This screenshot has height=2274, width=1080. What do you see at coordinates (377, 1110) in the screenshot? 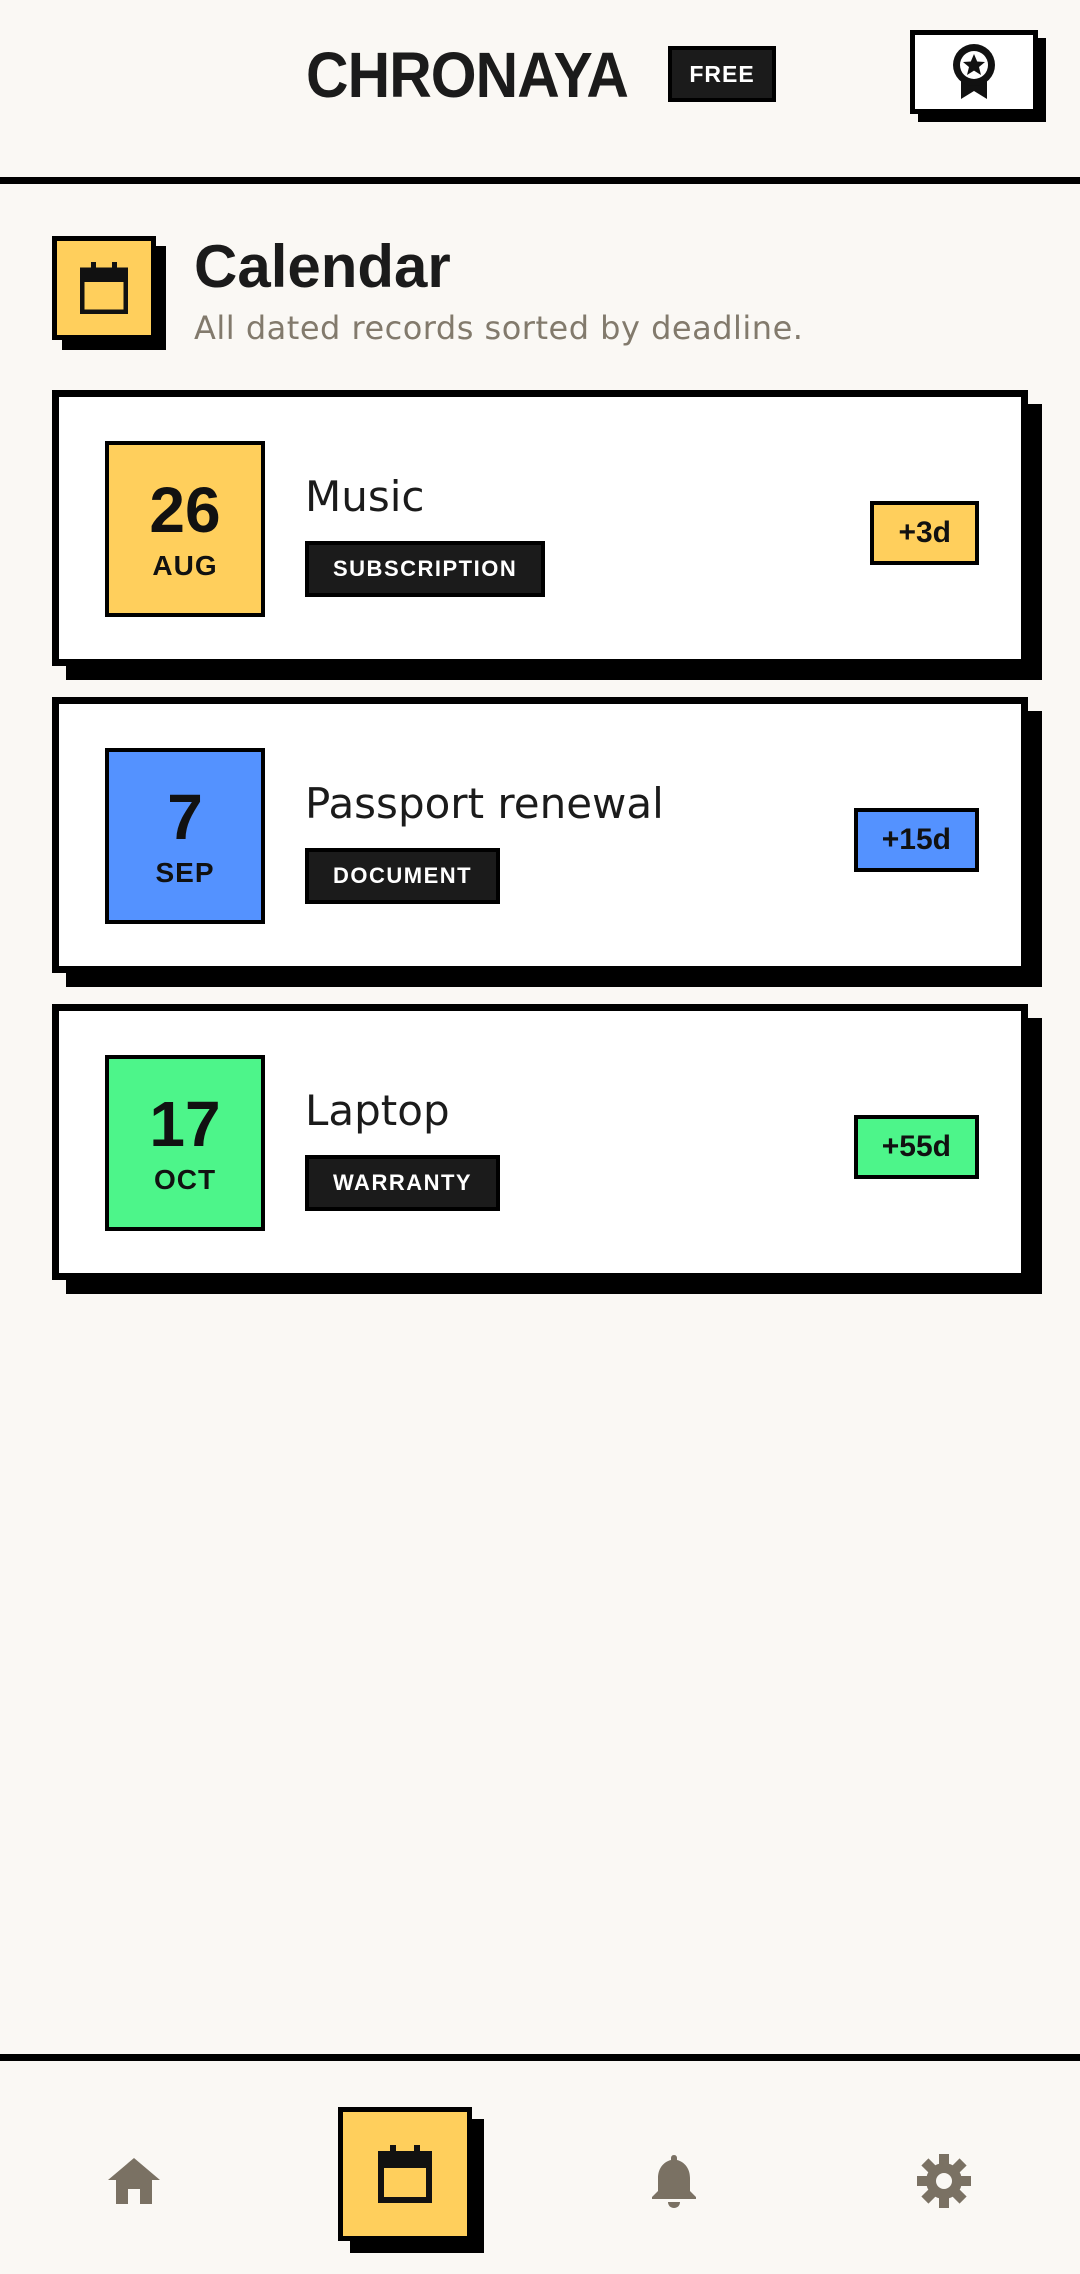
I see `record-name: Laptop` at bounding box center [377, 1110].